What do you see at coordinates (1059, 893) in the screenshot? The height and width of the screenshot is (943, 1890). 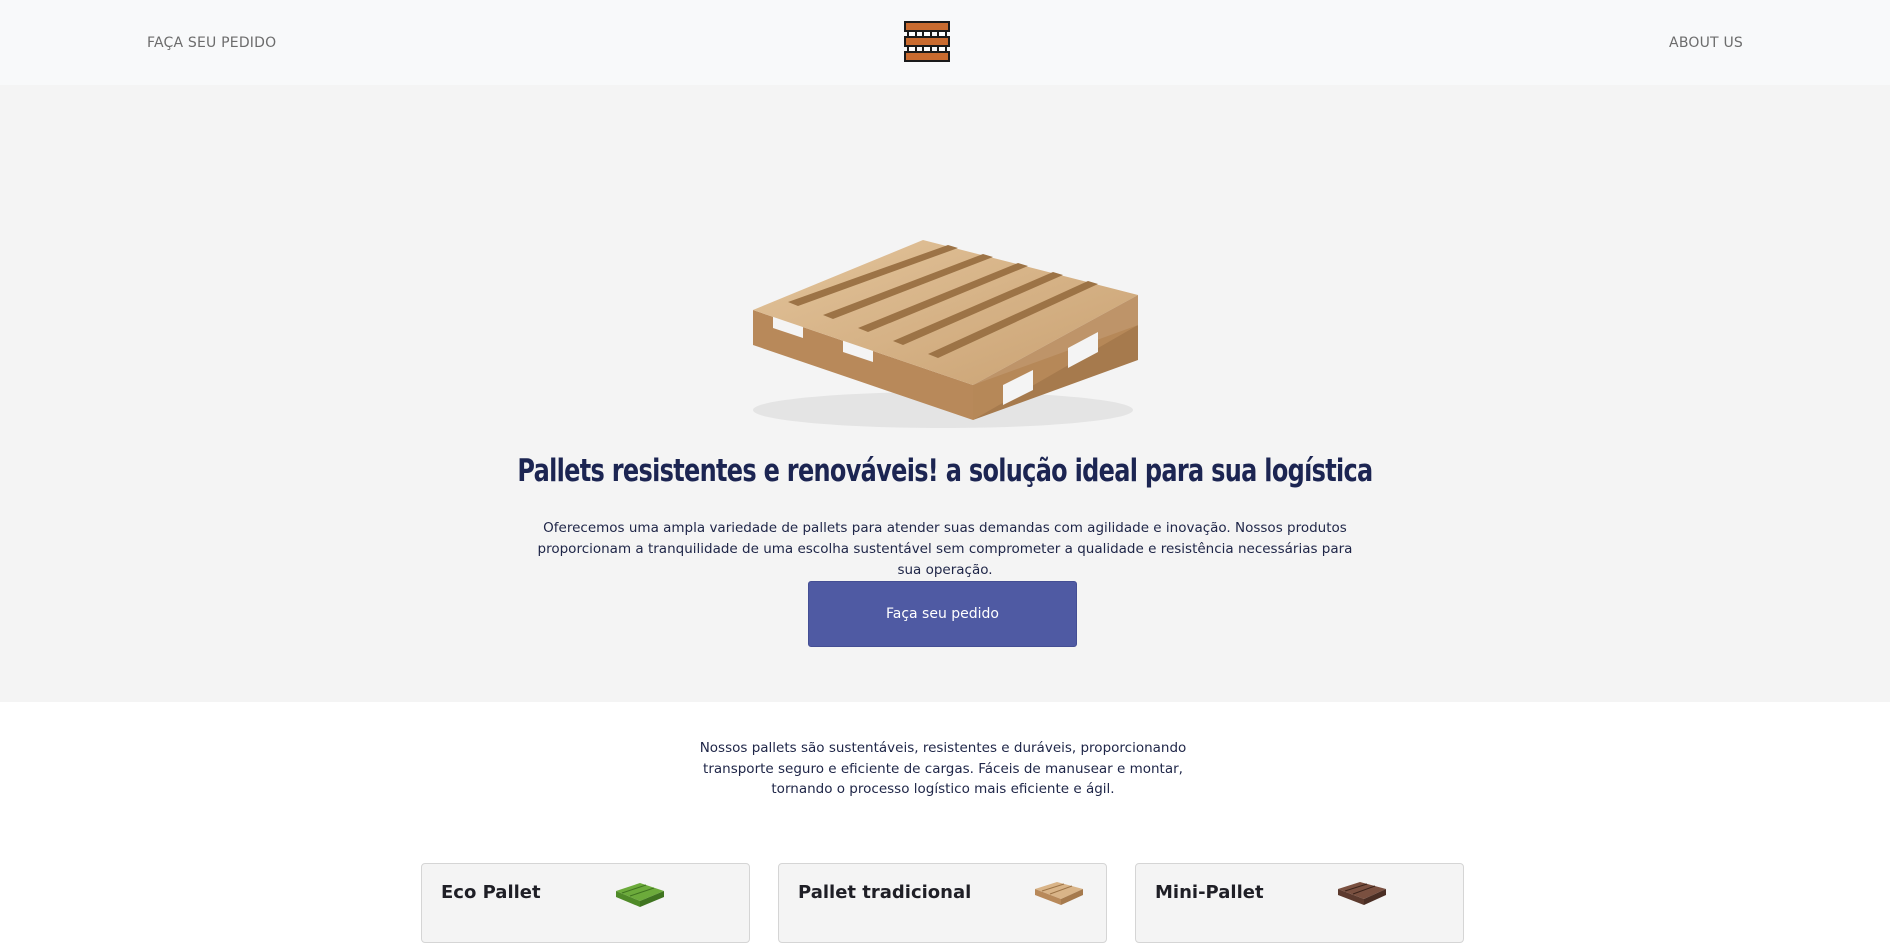 I see `wooden-pallet-icon` at bounding box center [1059, 893].